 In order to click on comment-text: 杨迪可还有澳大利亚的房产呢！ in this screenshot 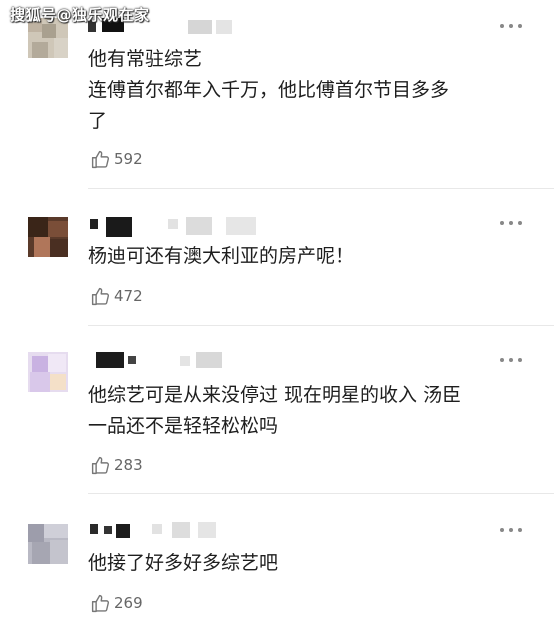, I will do `click(221, 256)`.